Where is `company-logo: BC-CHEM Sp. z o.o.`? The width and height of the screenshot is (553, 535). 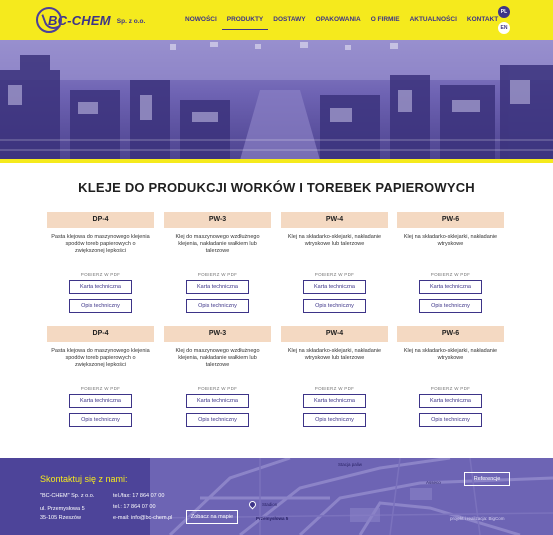 company-logo: BC-CHEM Sp. z o.o. is located at coordinates (90, 20).